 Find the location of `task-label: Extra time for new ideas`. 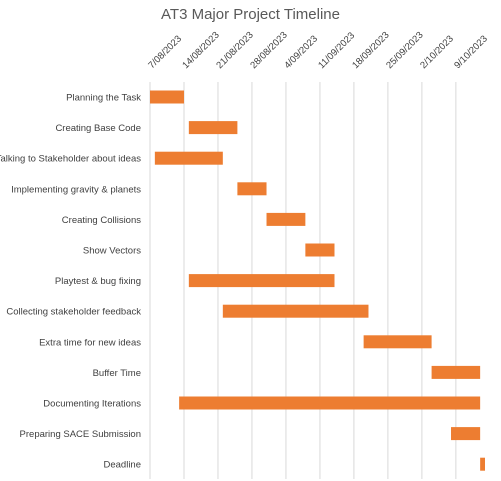

task-label: Extra time for new ideas is located at coordinates (90, 342).